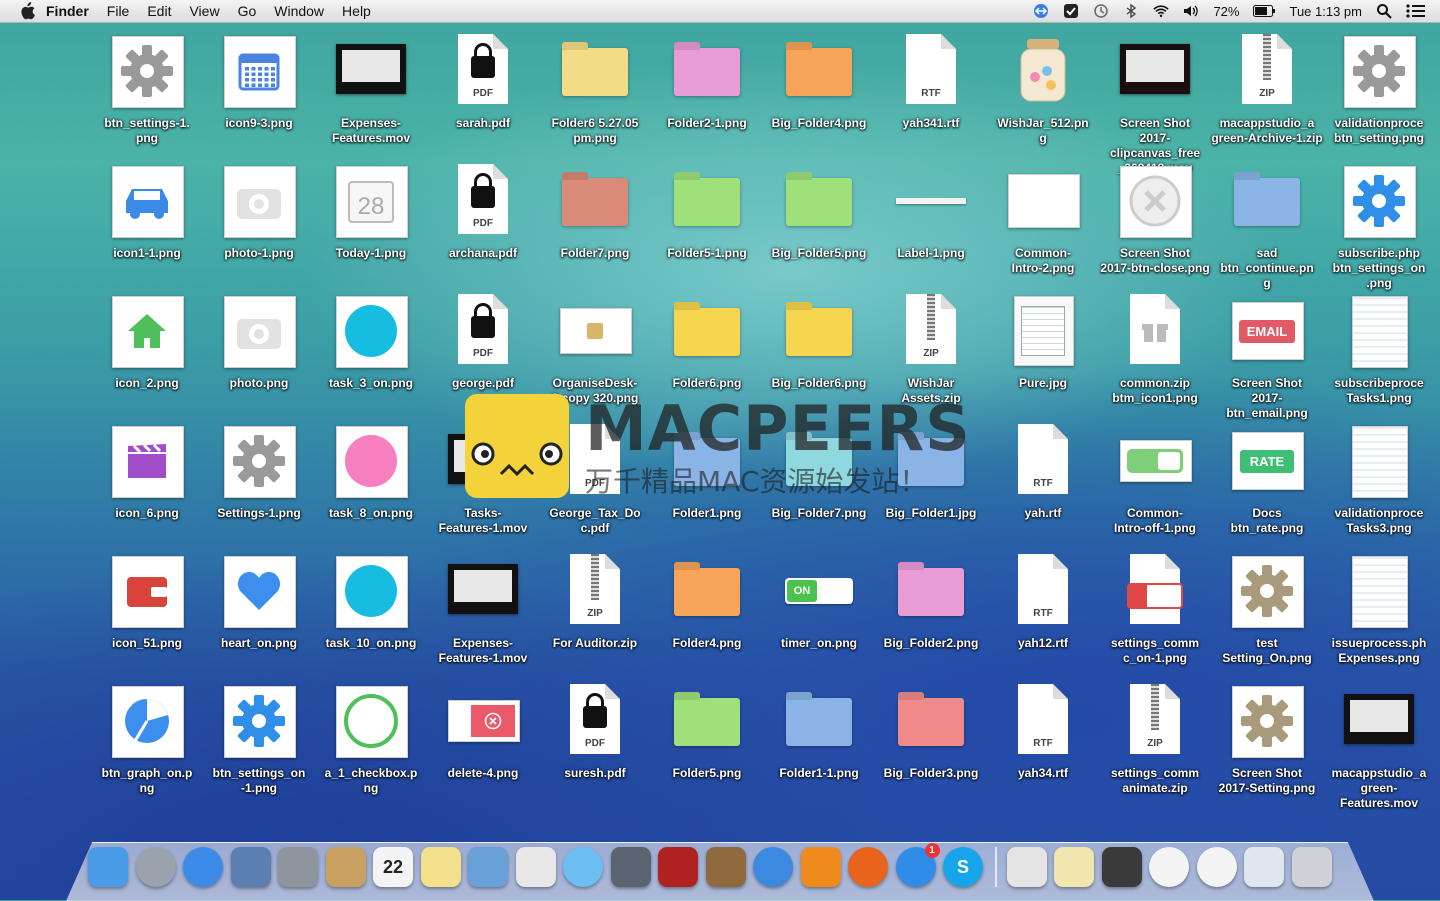 The image size is (1440, 901). Describe the element at coordinates (147, 472) in the screenshot. I see `desktop-item: icon_6.png` at that location.